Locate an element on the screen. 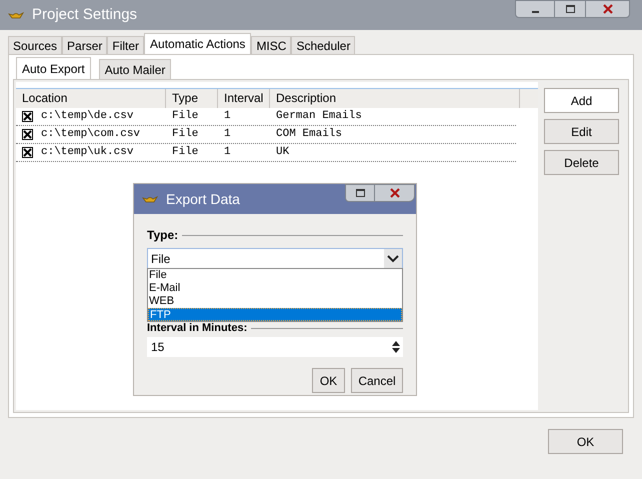 This screenshot has height=479, width=642. action-button: Edit is located at coordinates (581, 131).